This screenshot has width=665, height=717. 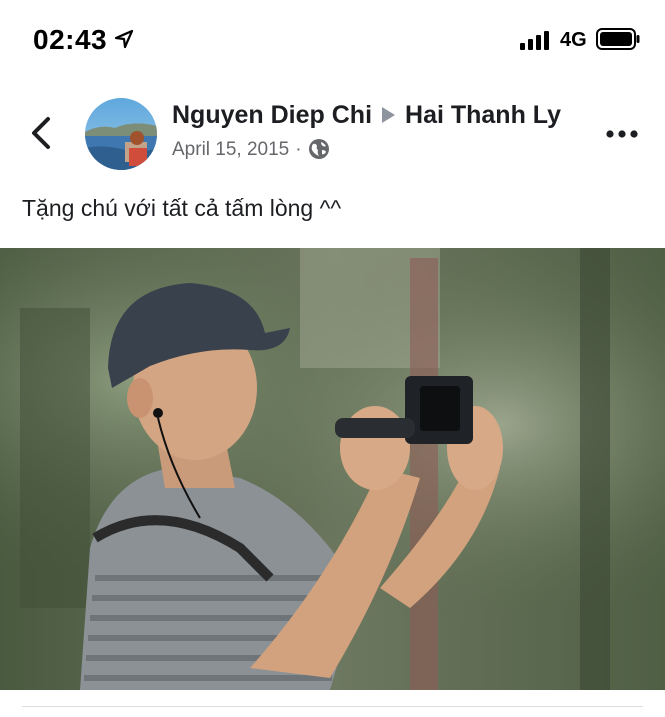 I want to click on post-author-line: Nguyen Diep Chi Hai Thanh Ly, so click(x=366, y=115).